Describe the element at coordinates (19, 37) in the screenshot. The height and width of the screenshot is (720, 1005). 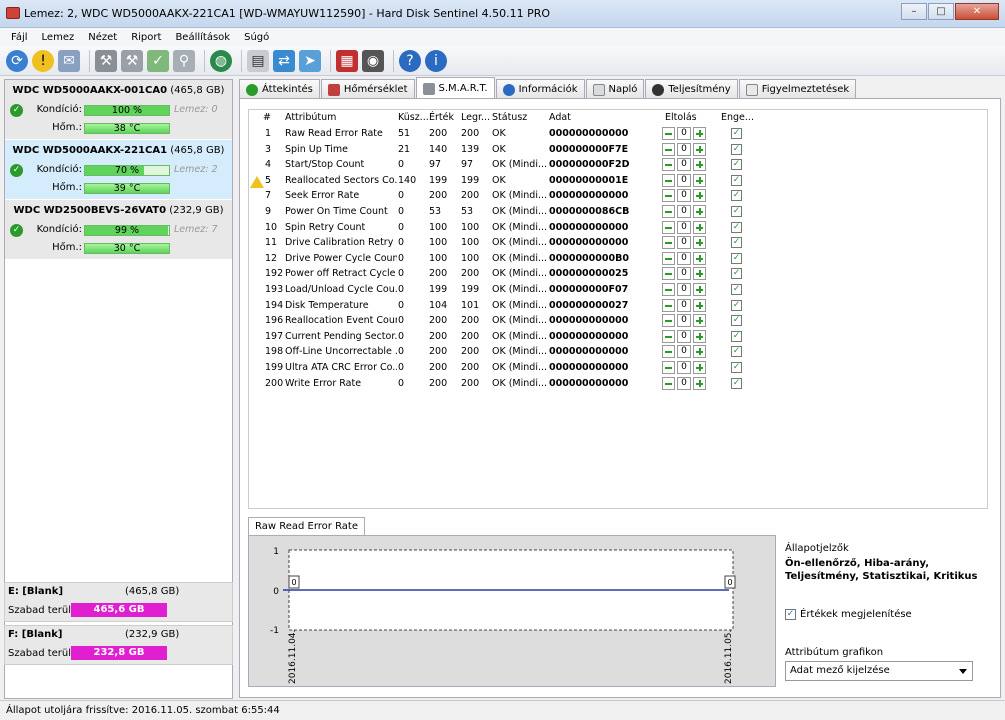
I see `menu-file: Fájl` at that location.